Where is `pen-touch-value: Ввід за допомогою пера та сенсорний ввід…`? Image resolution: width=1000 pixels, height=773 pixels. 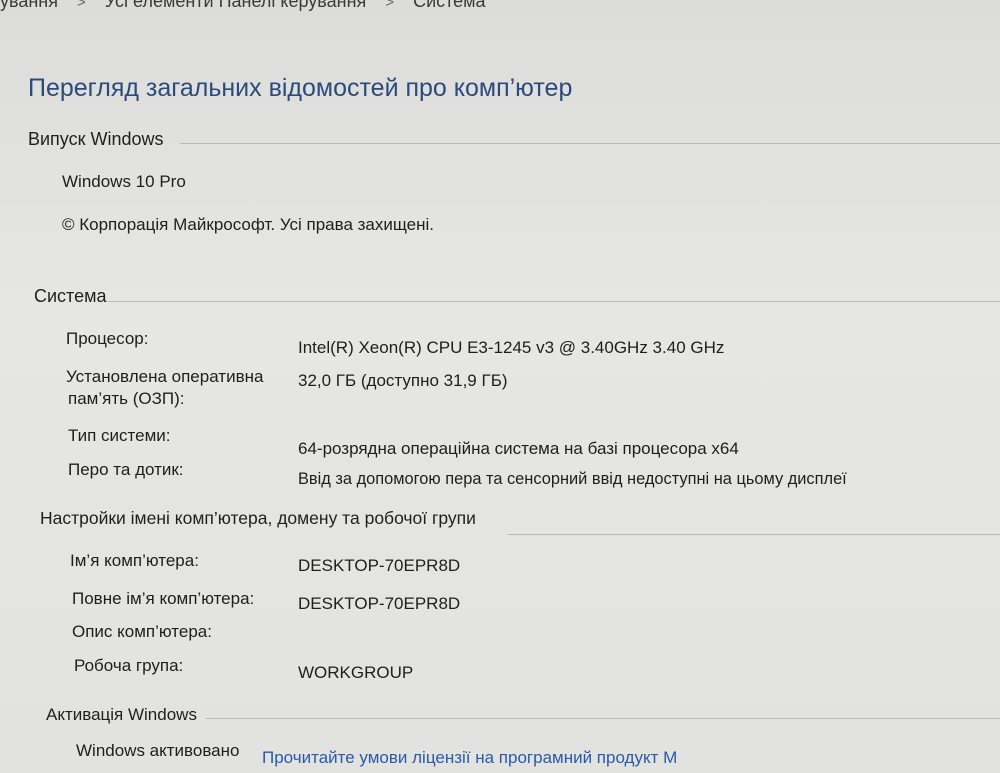
pen-touch-value: Ввід за допомогою пера та сенсорний ввід… is located at coordinates (572, 479).